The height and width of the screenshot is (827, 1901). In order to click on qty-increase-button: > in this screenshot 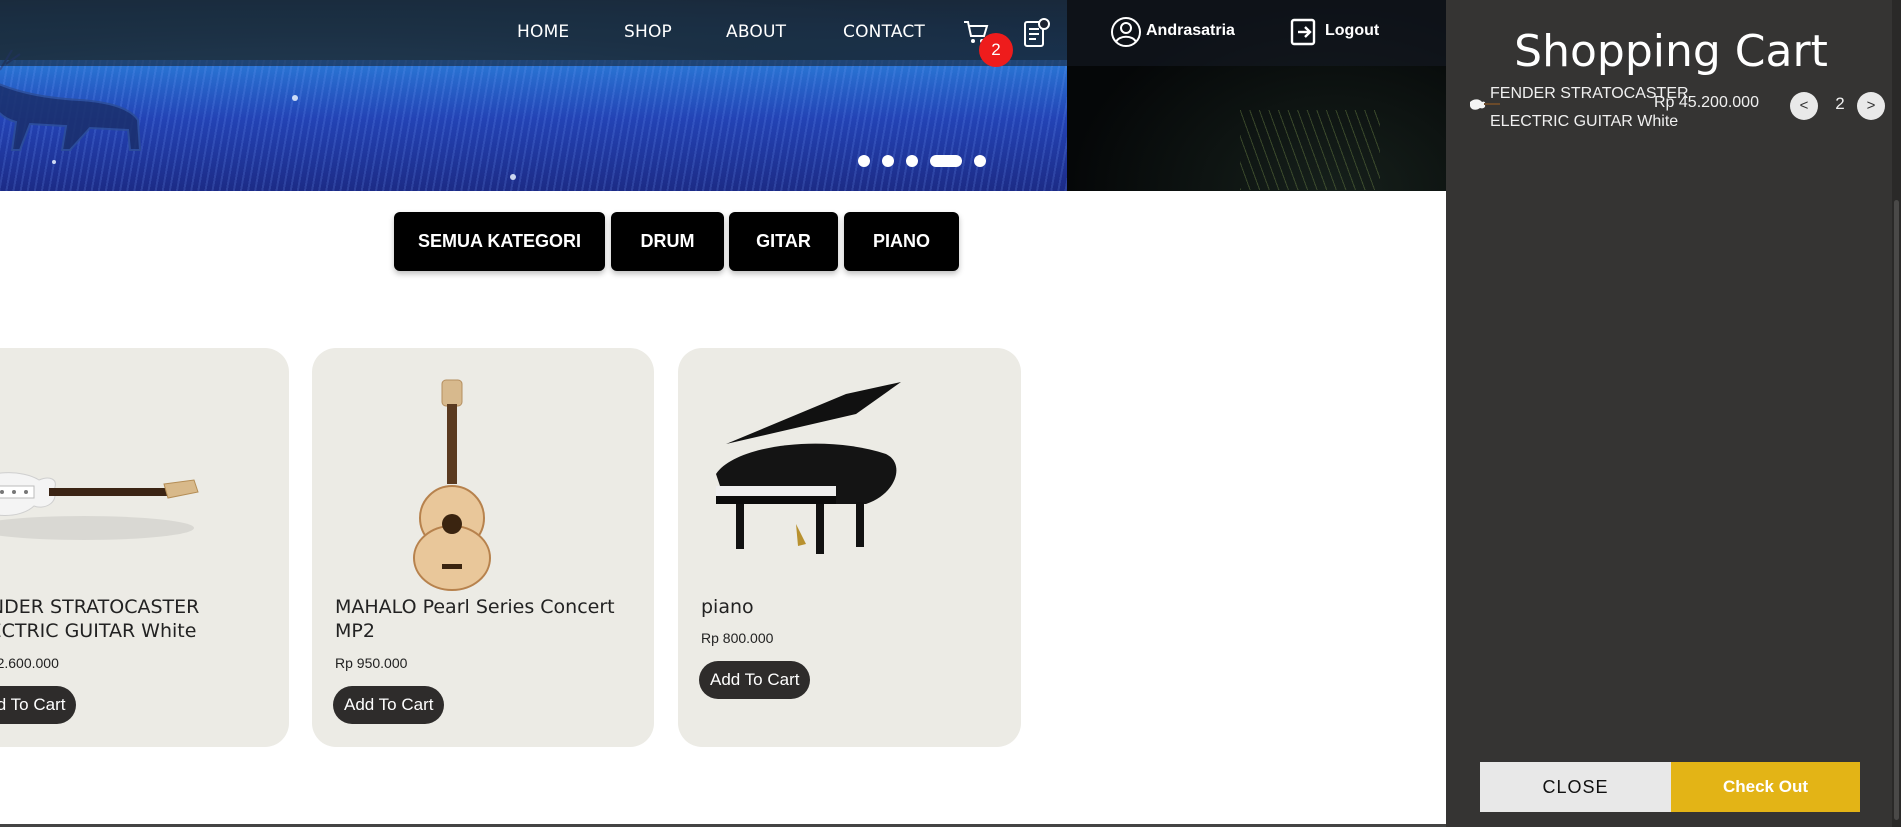, I will do `click(1871, 106)`.